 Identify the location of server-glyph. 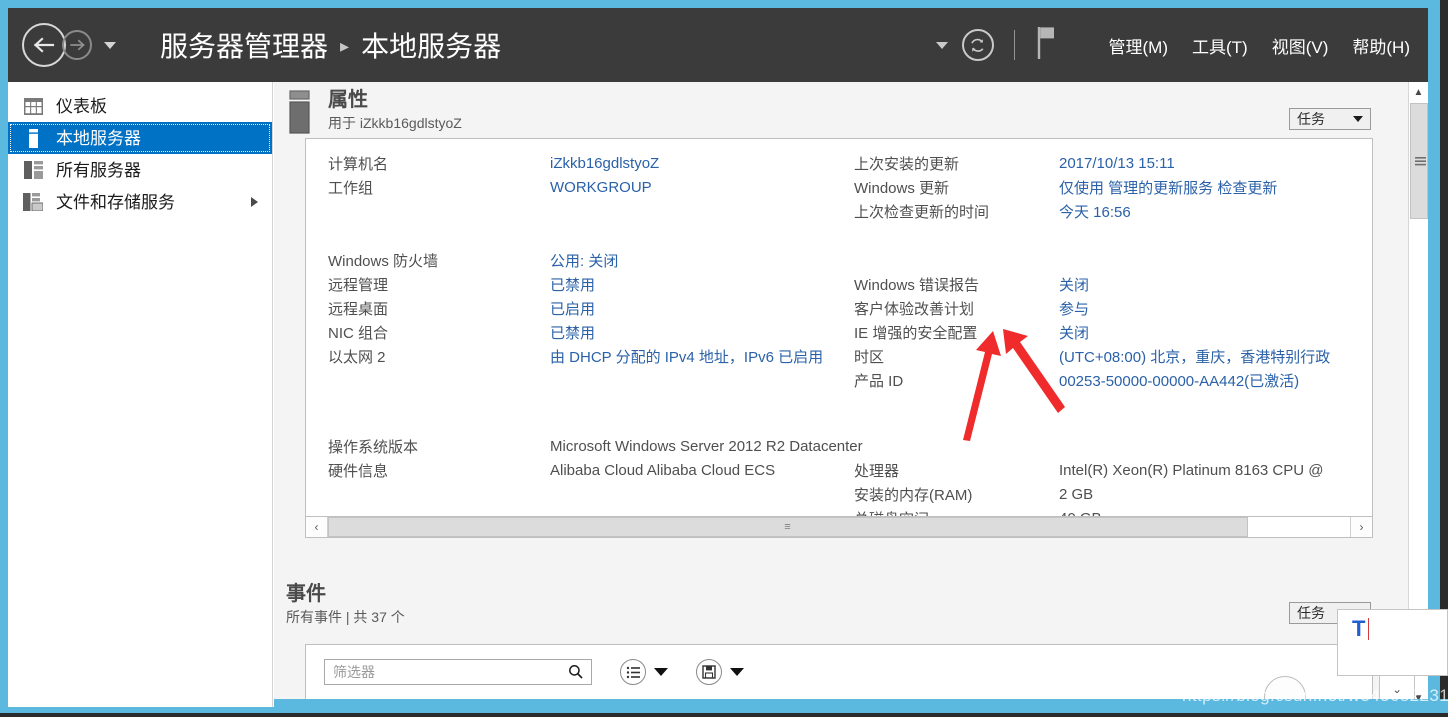
(33, 138).